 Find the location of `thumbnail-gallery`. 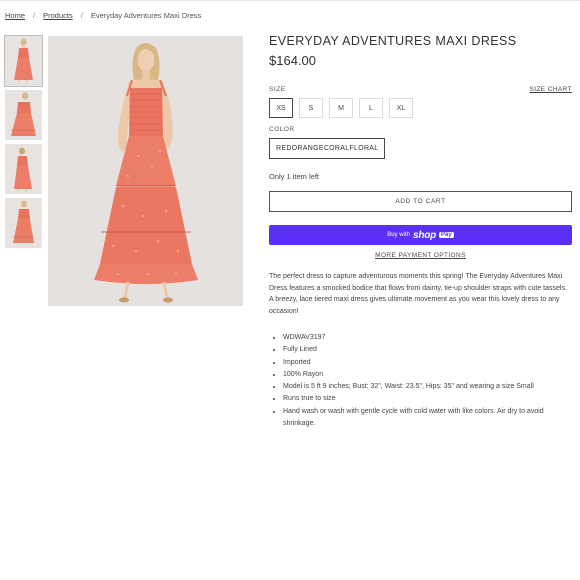

thumbnail-gallery is located at coordinates (23, 143).